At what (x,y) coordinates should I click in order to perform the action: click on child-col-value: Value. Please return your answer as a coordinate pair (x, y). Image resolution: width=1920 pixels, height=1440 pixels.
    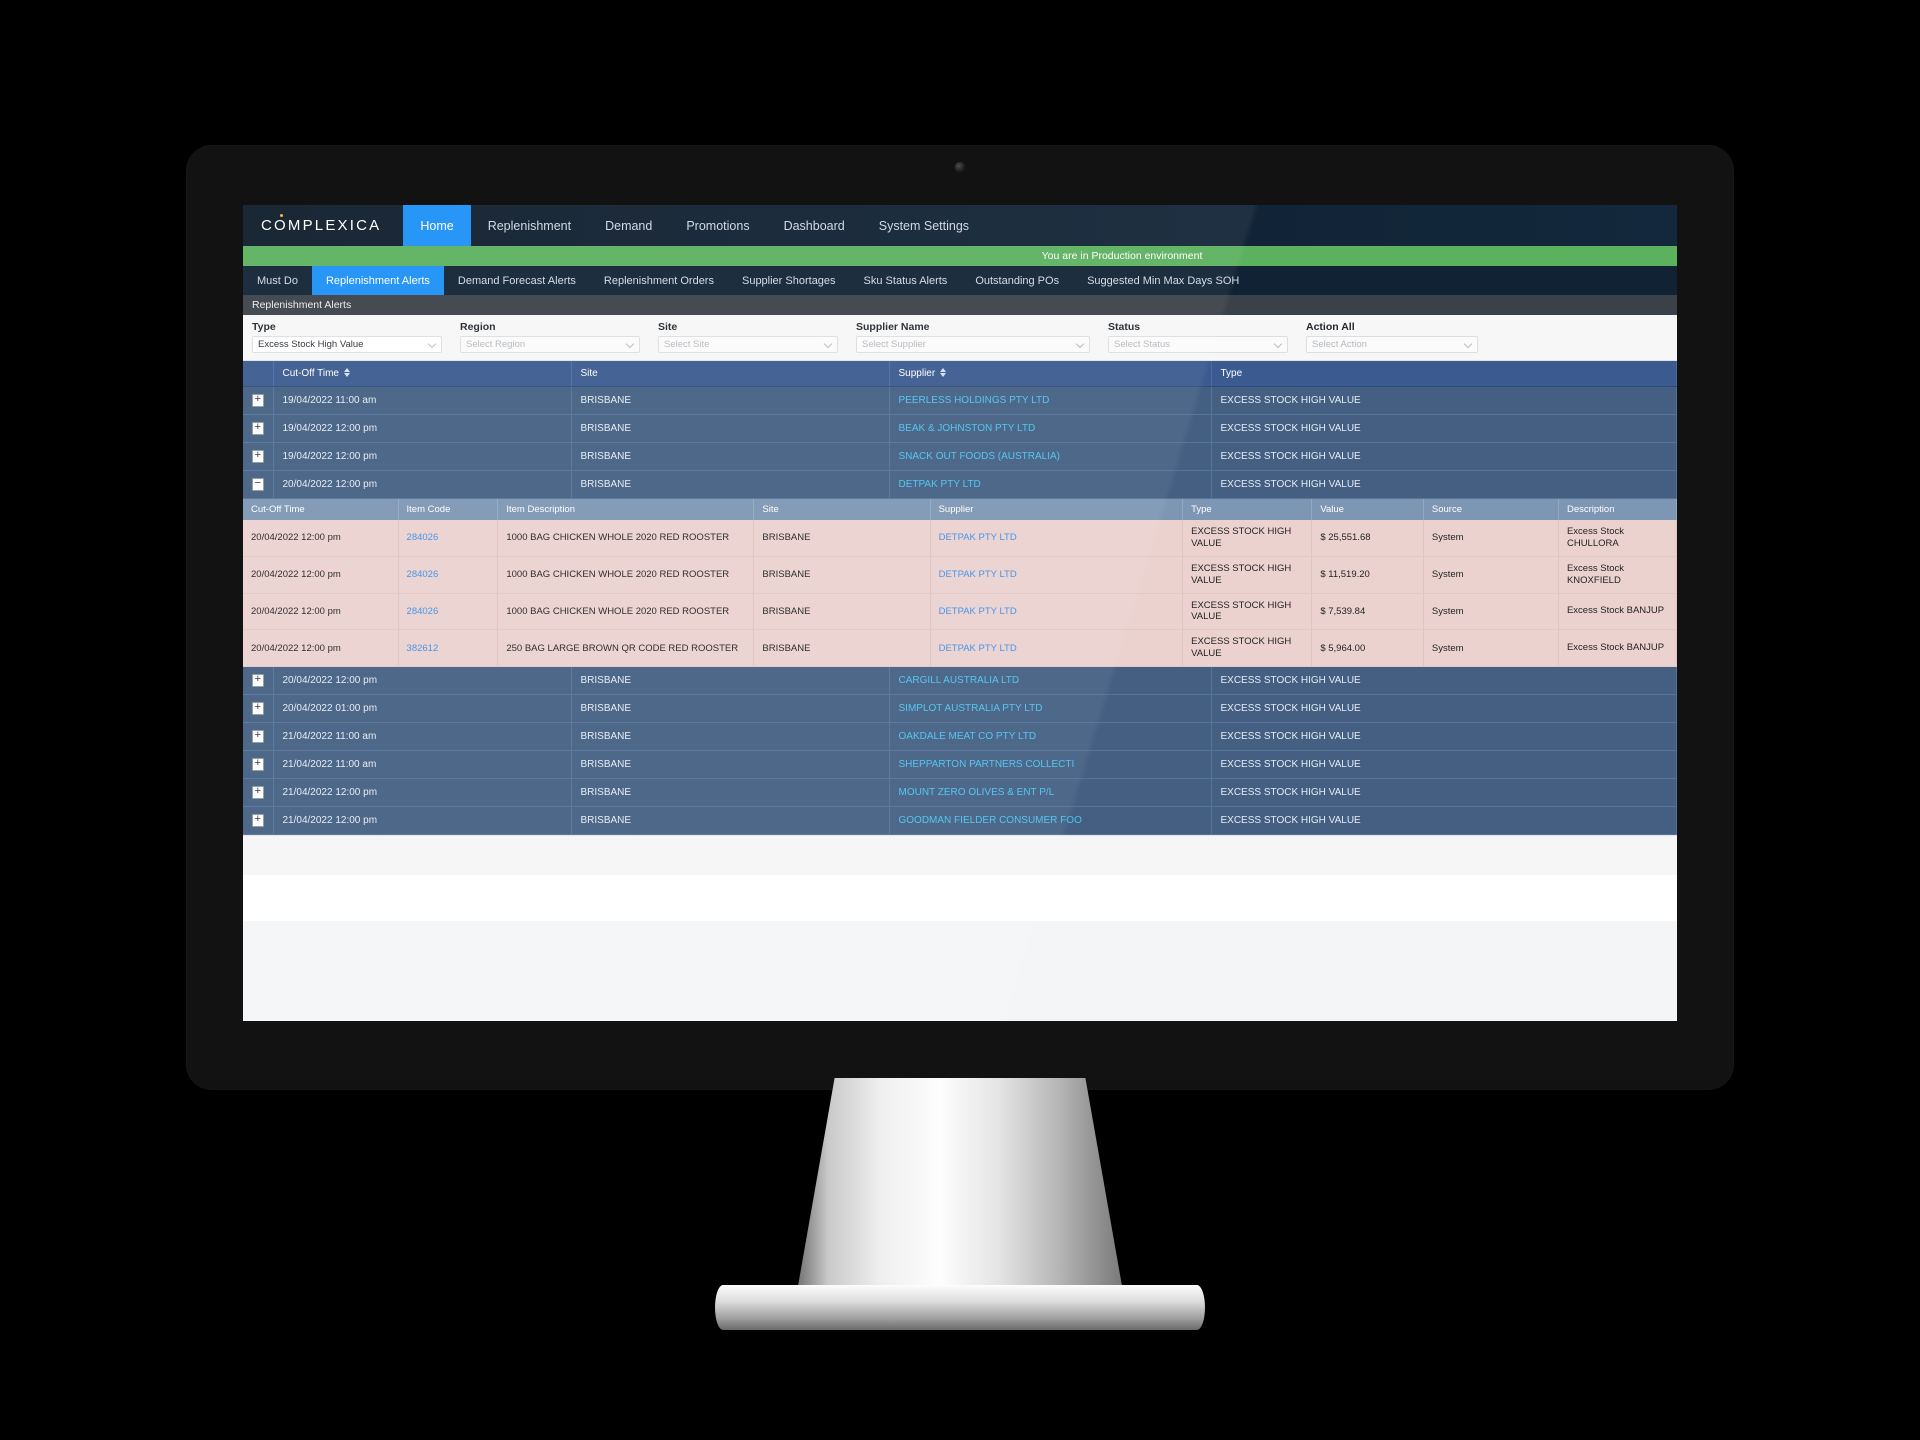
    Looking at the image, I should click on (1367, 509).